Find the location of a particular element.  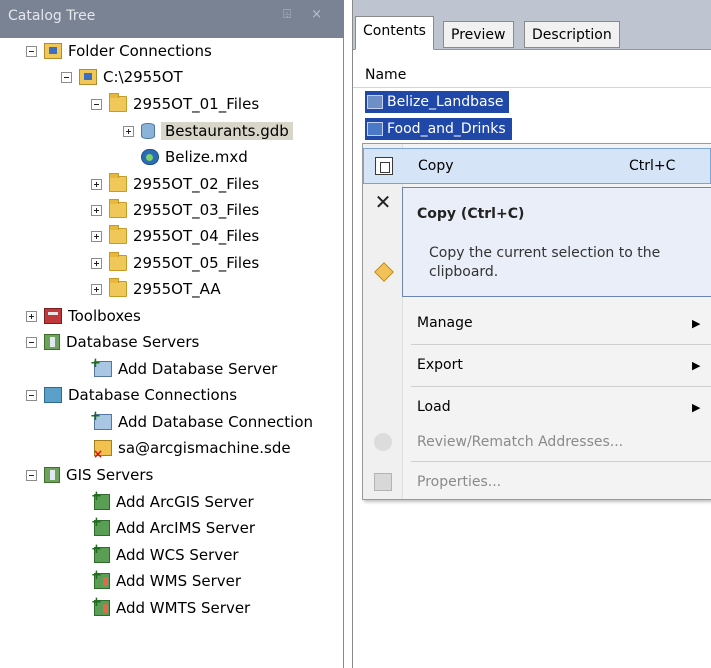

tree-item-folder: 2955OT_02_Files is located at coordinates (175, 184).